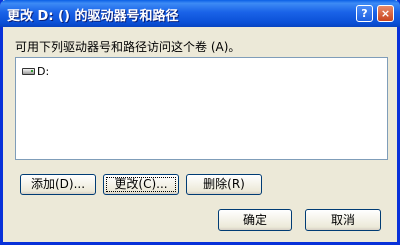 The image size is (400, 245). I want to click on drive-icon, so click(28, 71).